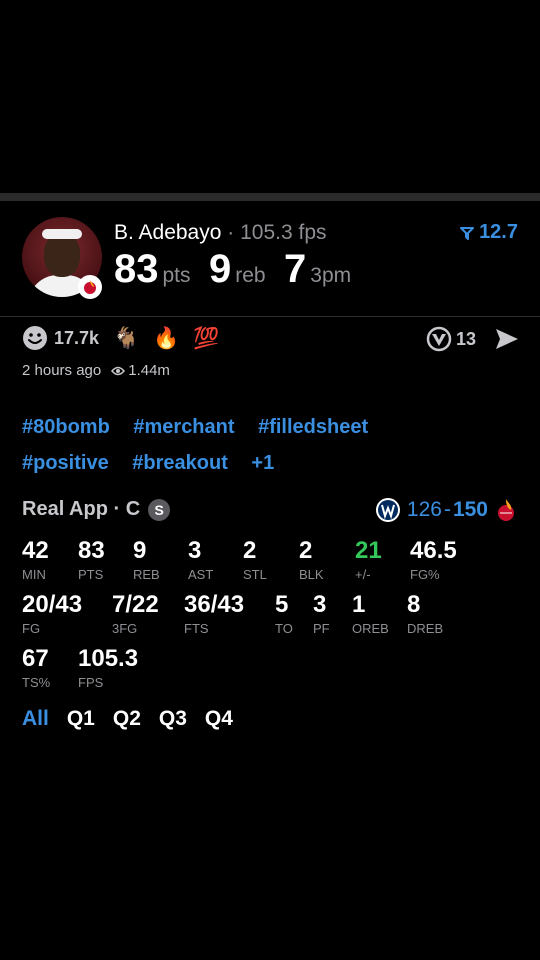 This screenshot has width=540, height=960. What do you see at coordinates (206, 338) in the screenshot?
I see `hundred-reaction: 💯` at bounding box center [206, 338].